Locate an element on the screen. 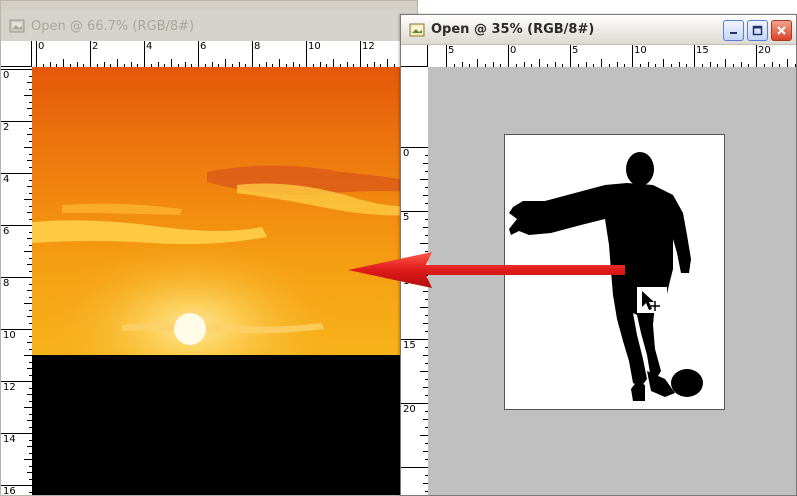 Image resolution: width=797 pixels, height=496 pixels. minimize-icon is located at coordinates (733, 33).